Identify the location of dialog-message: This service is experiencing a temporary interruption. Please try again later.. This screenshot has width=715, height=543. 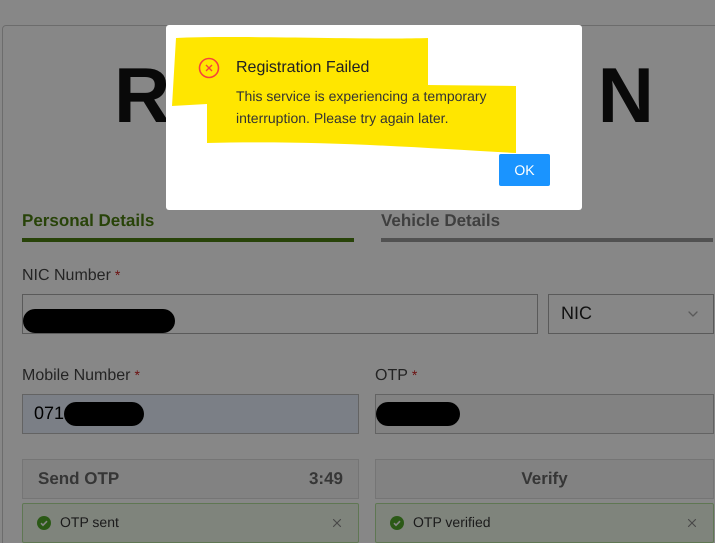
(362, 107).